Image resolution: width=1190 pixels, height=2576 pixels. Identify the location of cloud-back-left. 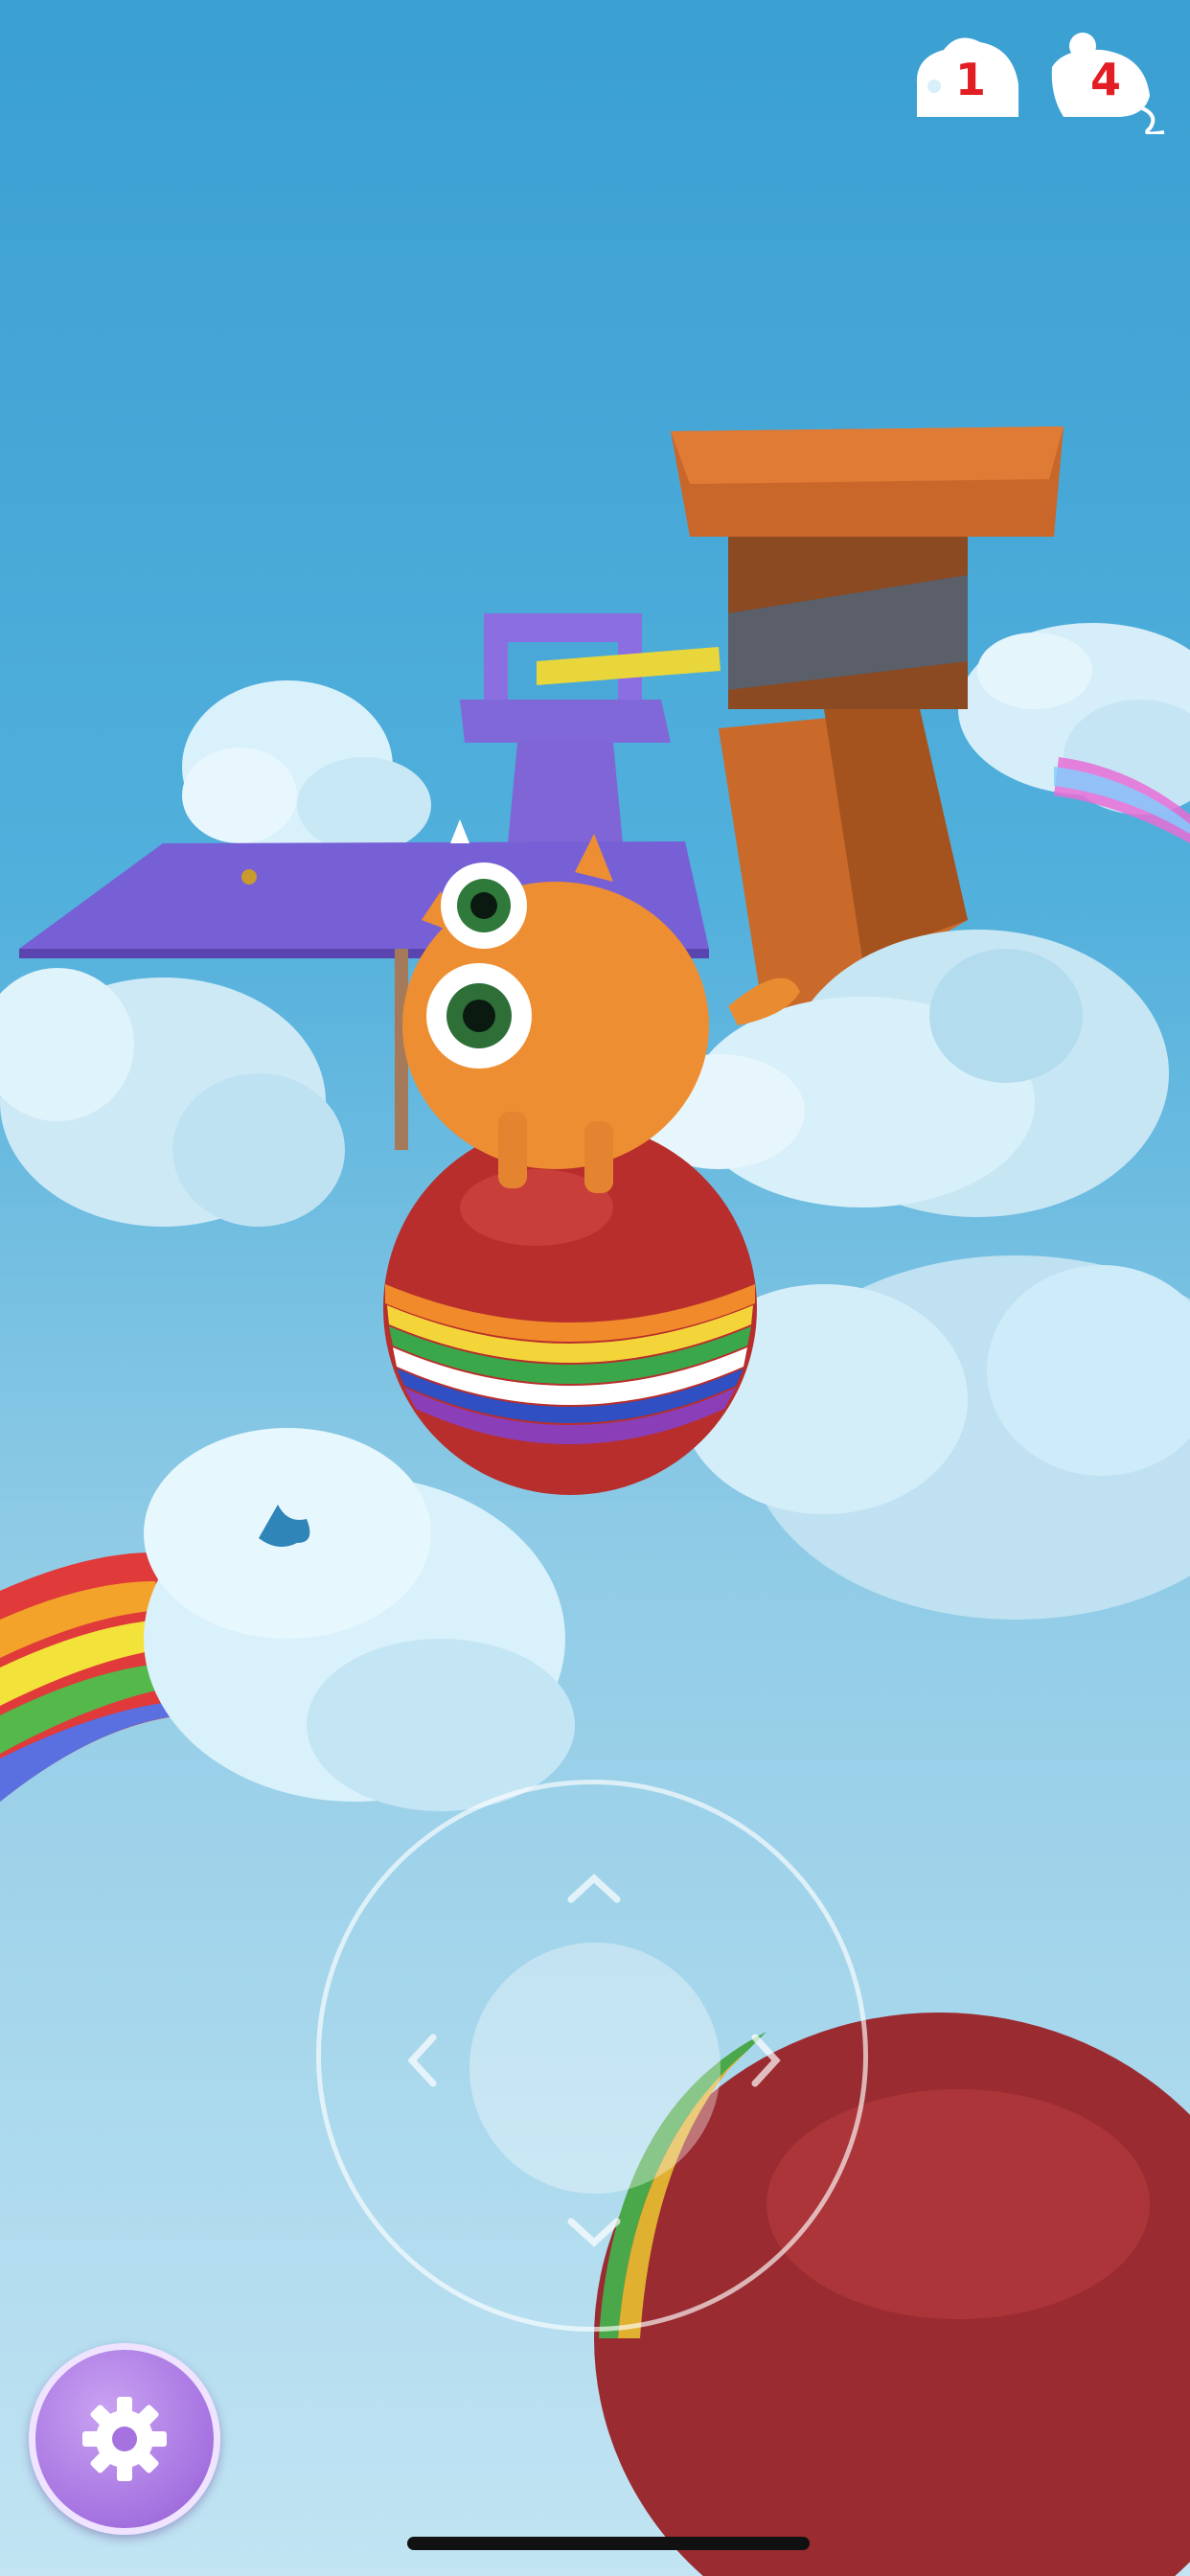
(307, 766).